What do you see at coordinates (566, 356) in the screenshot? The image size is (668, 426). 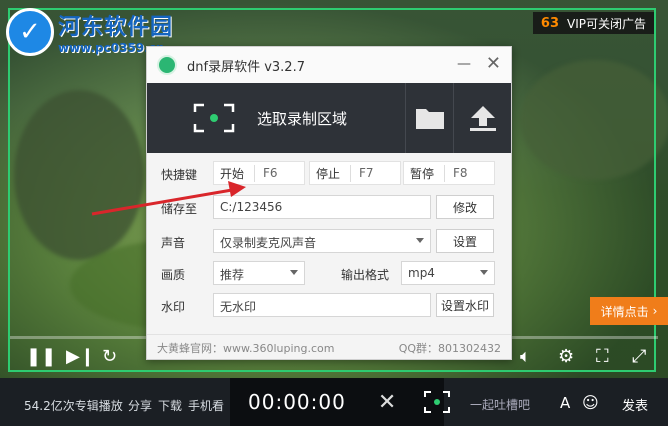 I see `settings-gear-icon: ⚙` at bounding box center [566, 356].